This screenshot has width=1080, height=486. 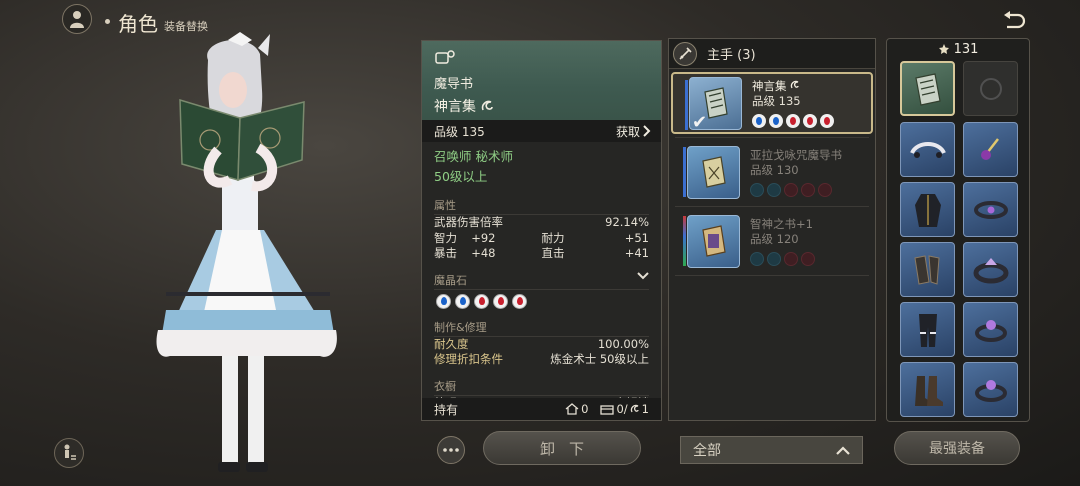 I want to click on back-button, so click(x=1014, y=21).